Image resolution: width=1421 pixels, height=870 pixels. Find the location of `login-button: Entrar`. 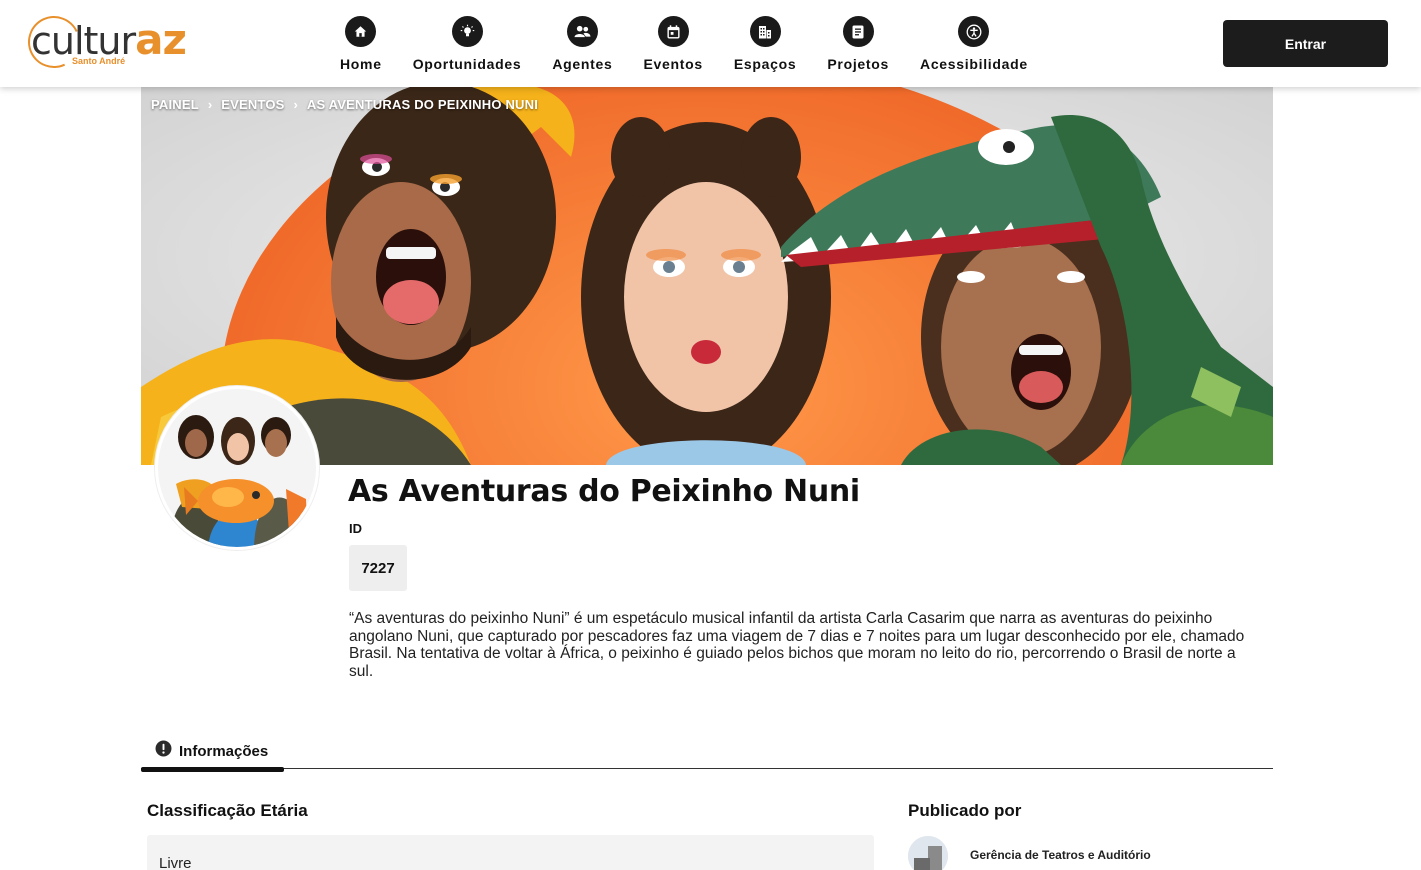

login-button: Entrar is located at coordinates (1305, 43).